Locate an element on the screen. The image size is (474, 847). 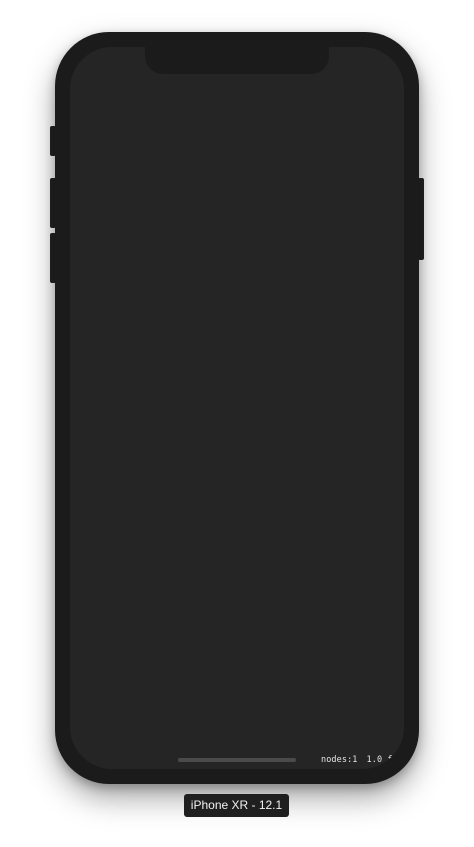
node-count: nodes:1 is located at coordinates (339, 760).